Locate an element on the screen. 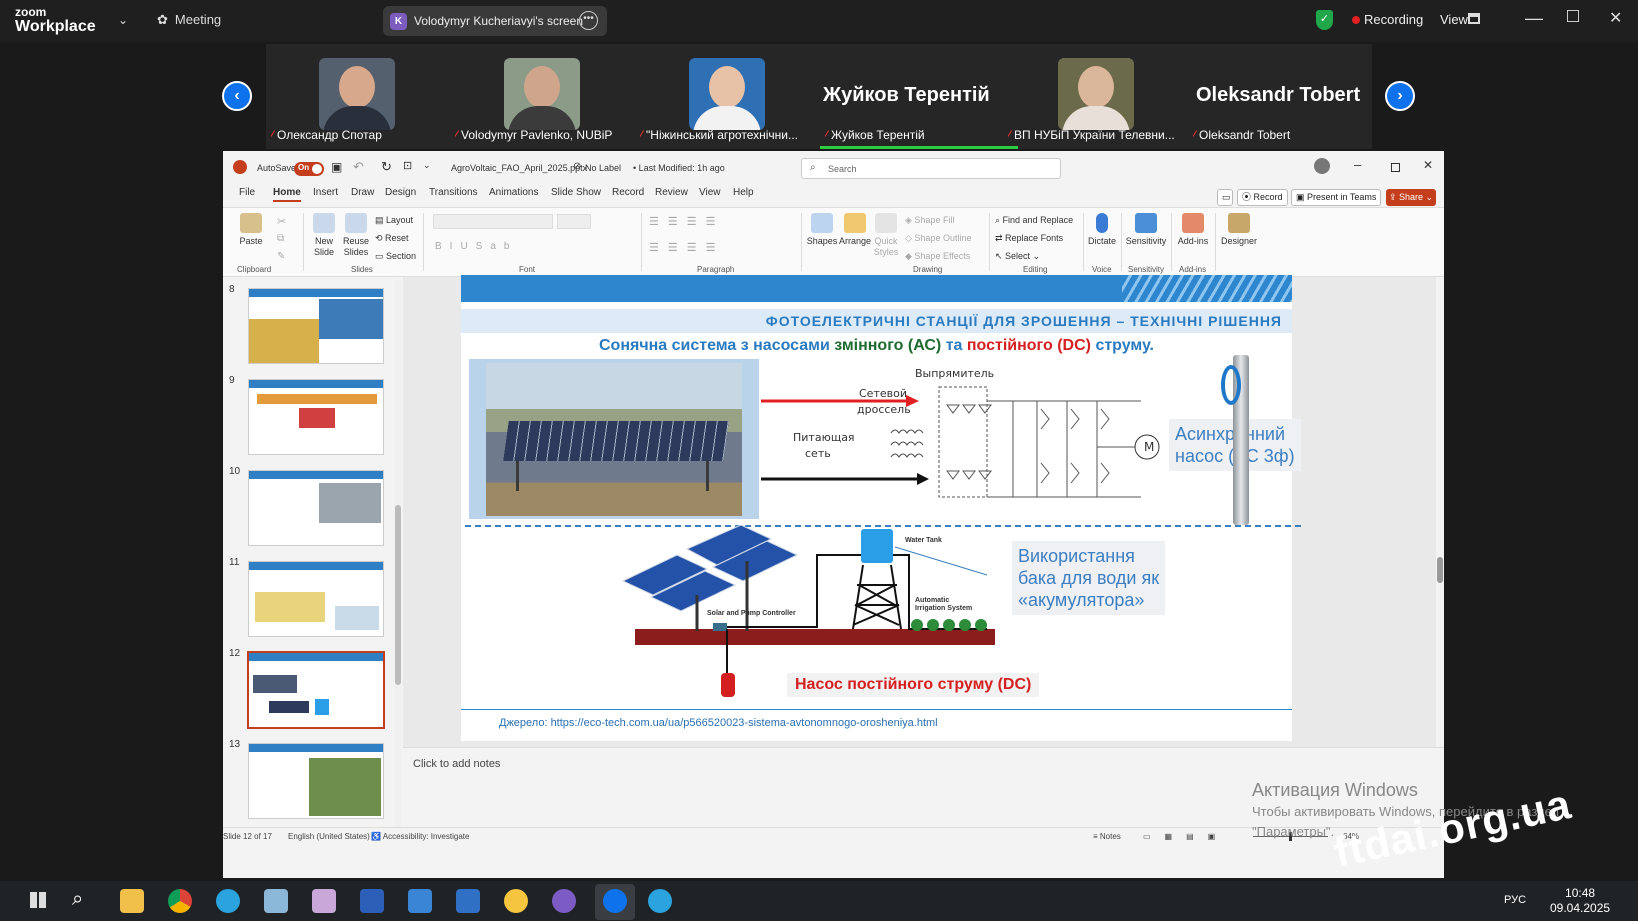  present-in-teams-button: ▣ Present in Teams is located at coordinates (1336, 197).